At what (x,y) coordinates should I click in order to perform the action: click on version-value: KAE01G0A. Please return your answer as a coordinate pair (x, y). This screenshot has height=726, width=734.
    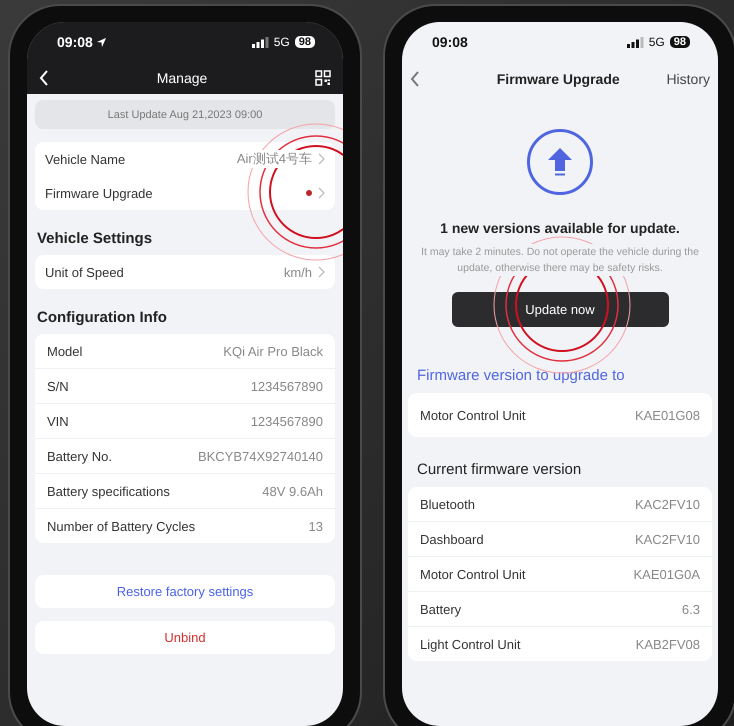
    Looking at the image, I should click on (667, 574).